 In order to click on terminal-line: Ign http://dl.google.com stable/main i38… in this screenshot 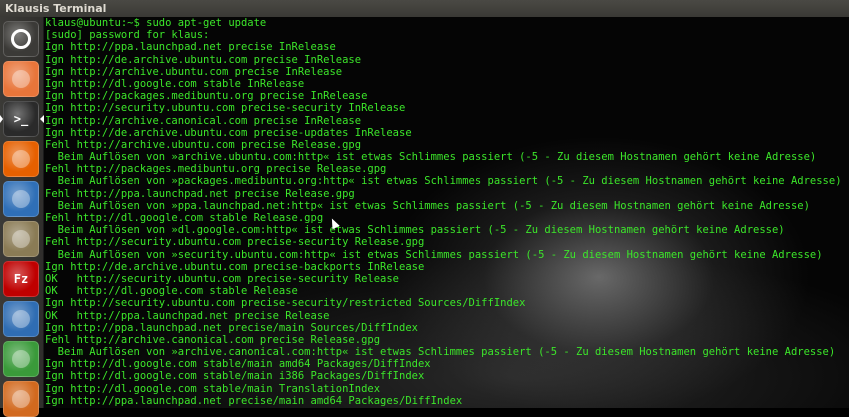, I will do `click(235, 376)`.